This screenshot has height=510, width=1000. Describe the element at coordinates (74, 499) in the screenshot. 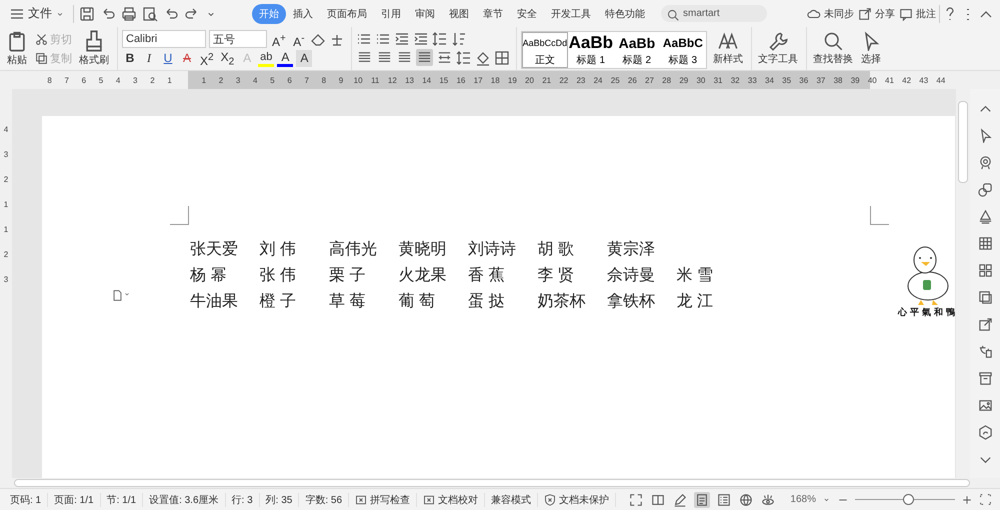

I see `status-text: 页面: 1/1` at that location.